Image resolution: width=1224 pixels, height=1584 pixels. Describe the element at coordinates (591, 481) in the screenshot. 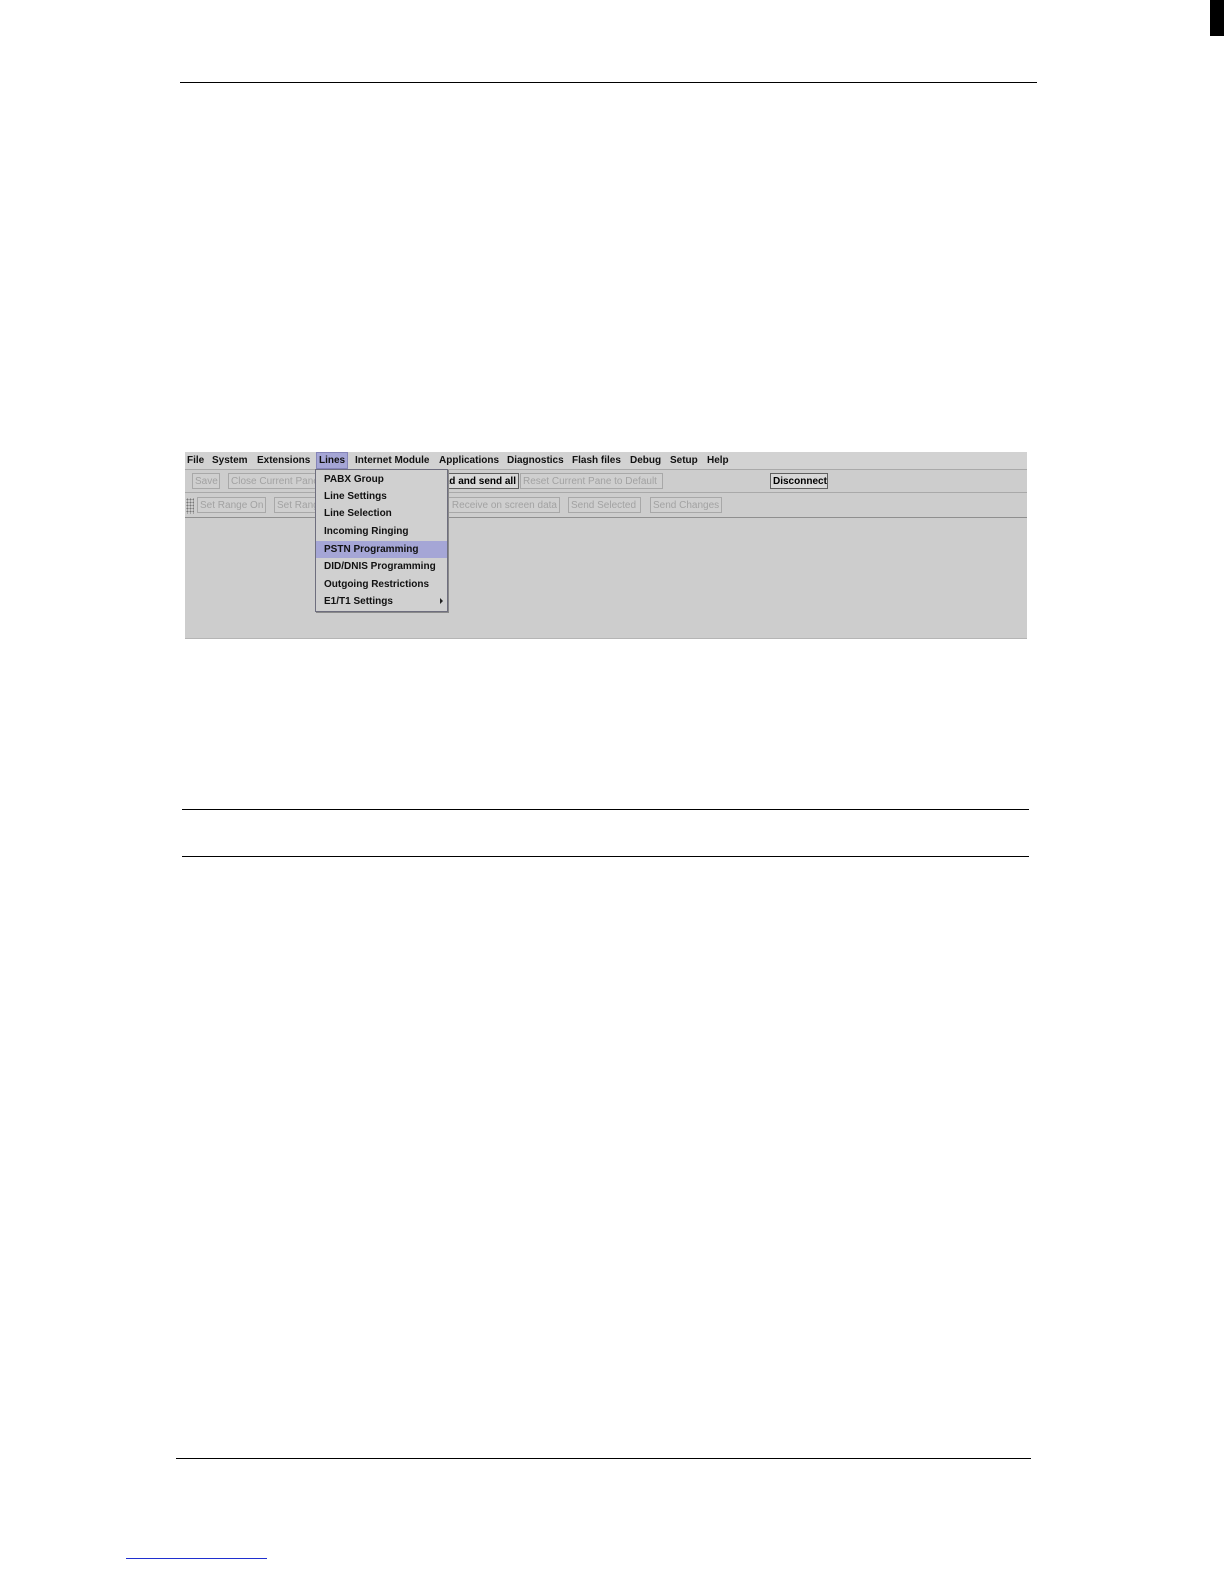

I see `reset-current-pane-button: Reset Current Pane to Default` at that location.